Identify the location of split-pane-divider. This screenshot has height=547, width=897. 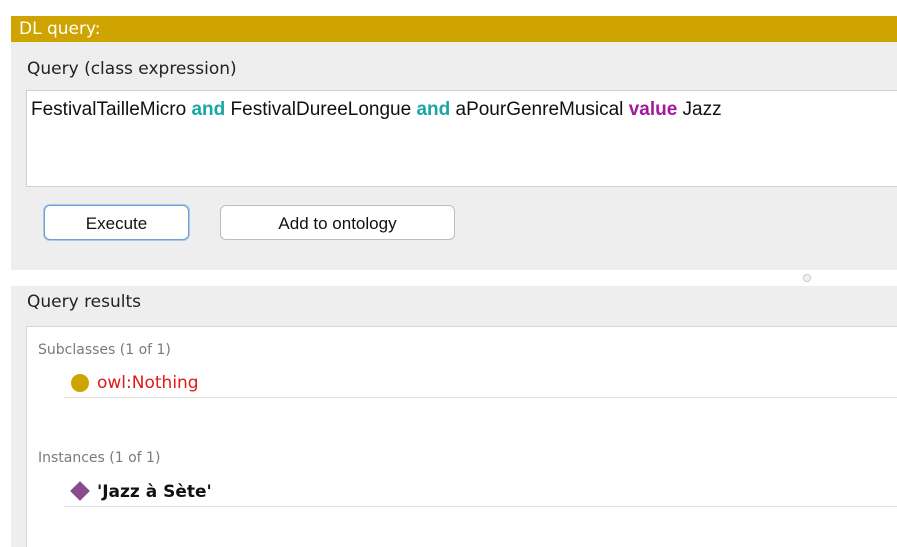
(454, 278).